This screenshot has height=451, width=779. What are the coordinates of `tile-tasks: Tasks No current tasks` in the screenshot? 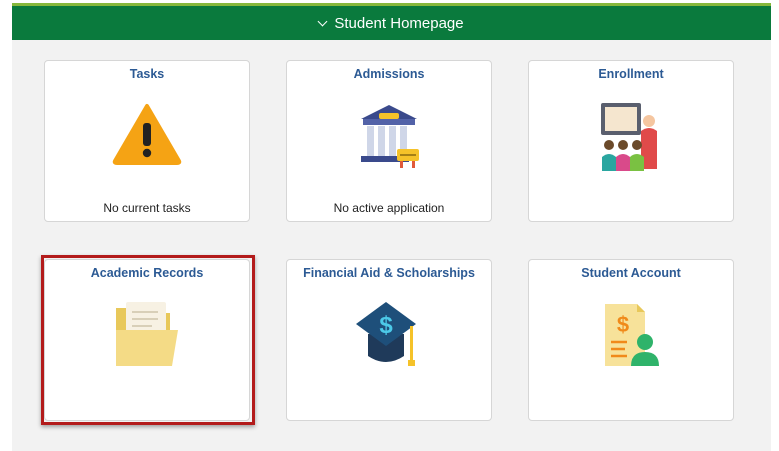 It's located at (147, 141).